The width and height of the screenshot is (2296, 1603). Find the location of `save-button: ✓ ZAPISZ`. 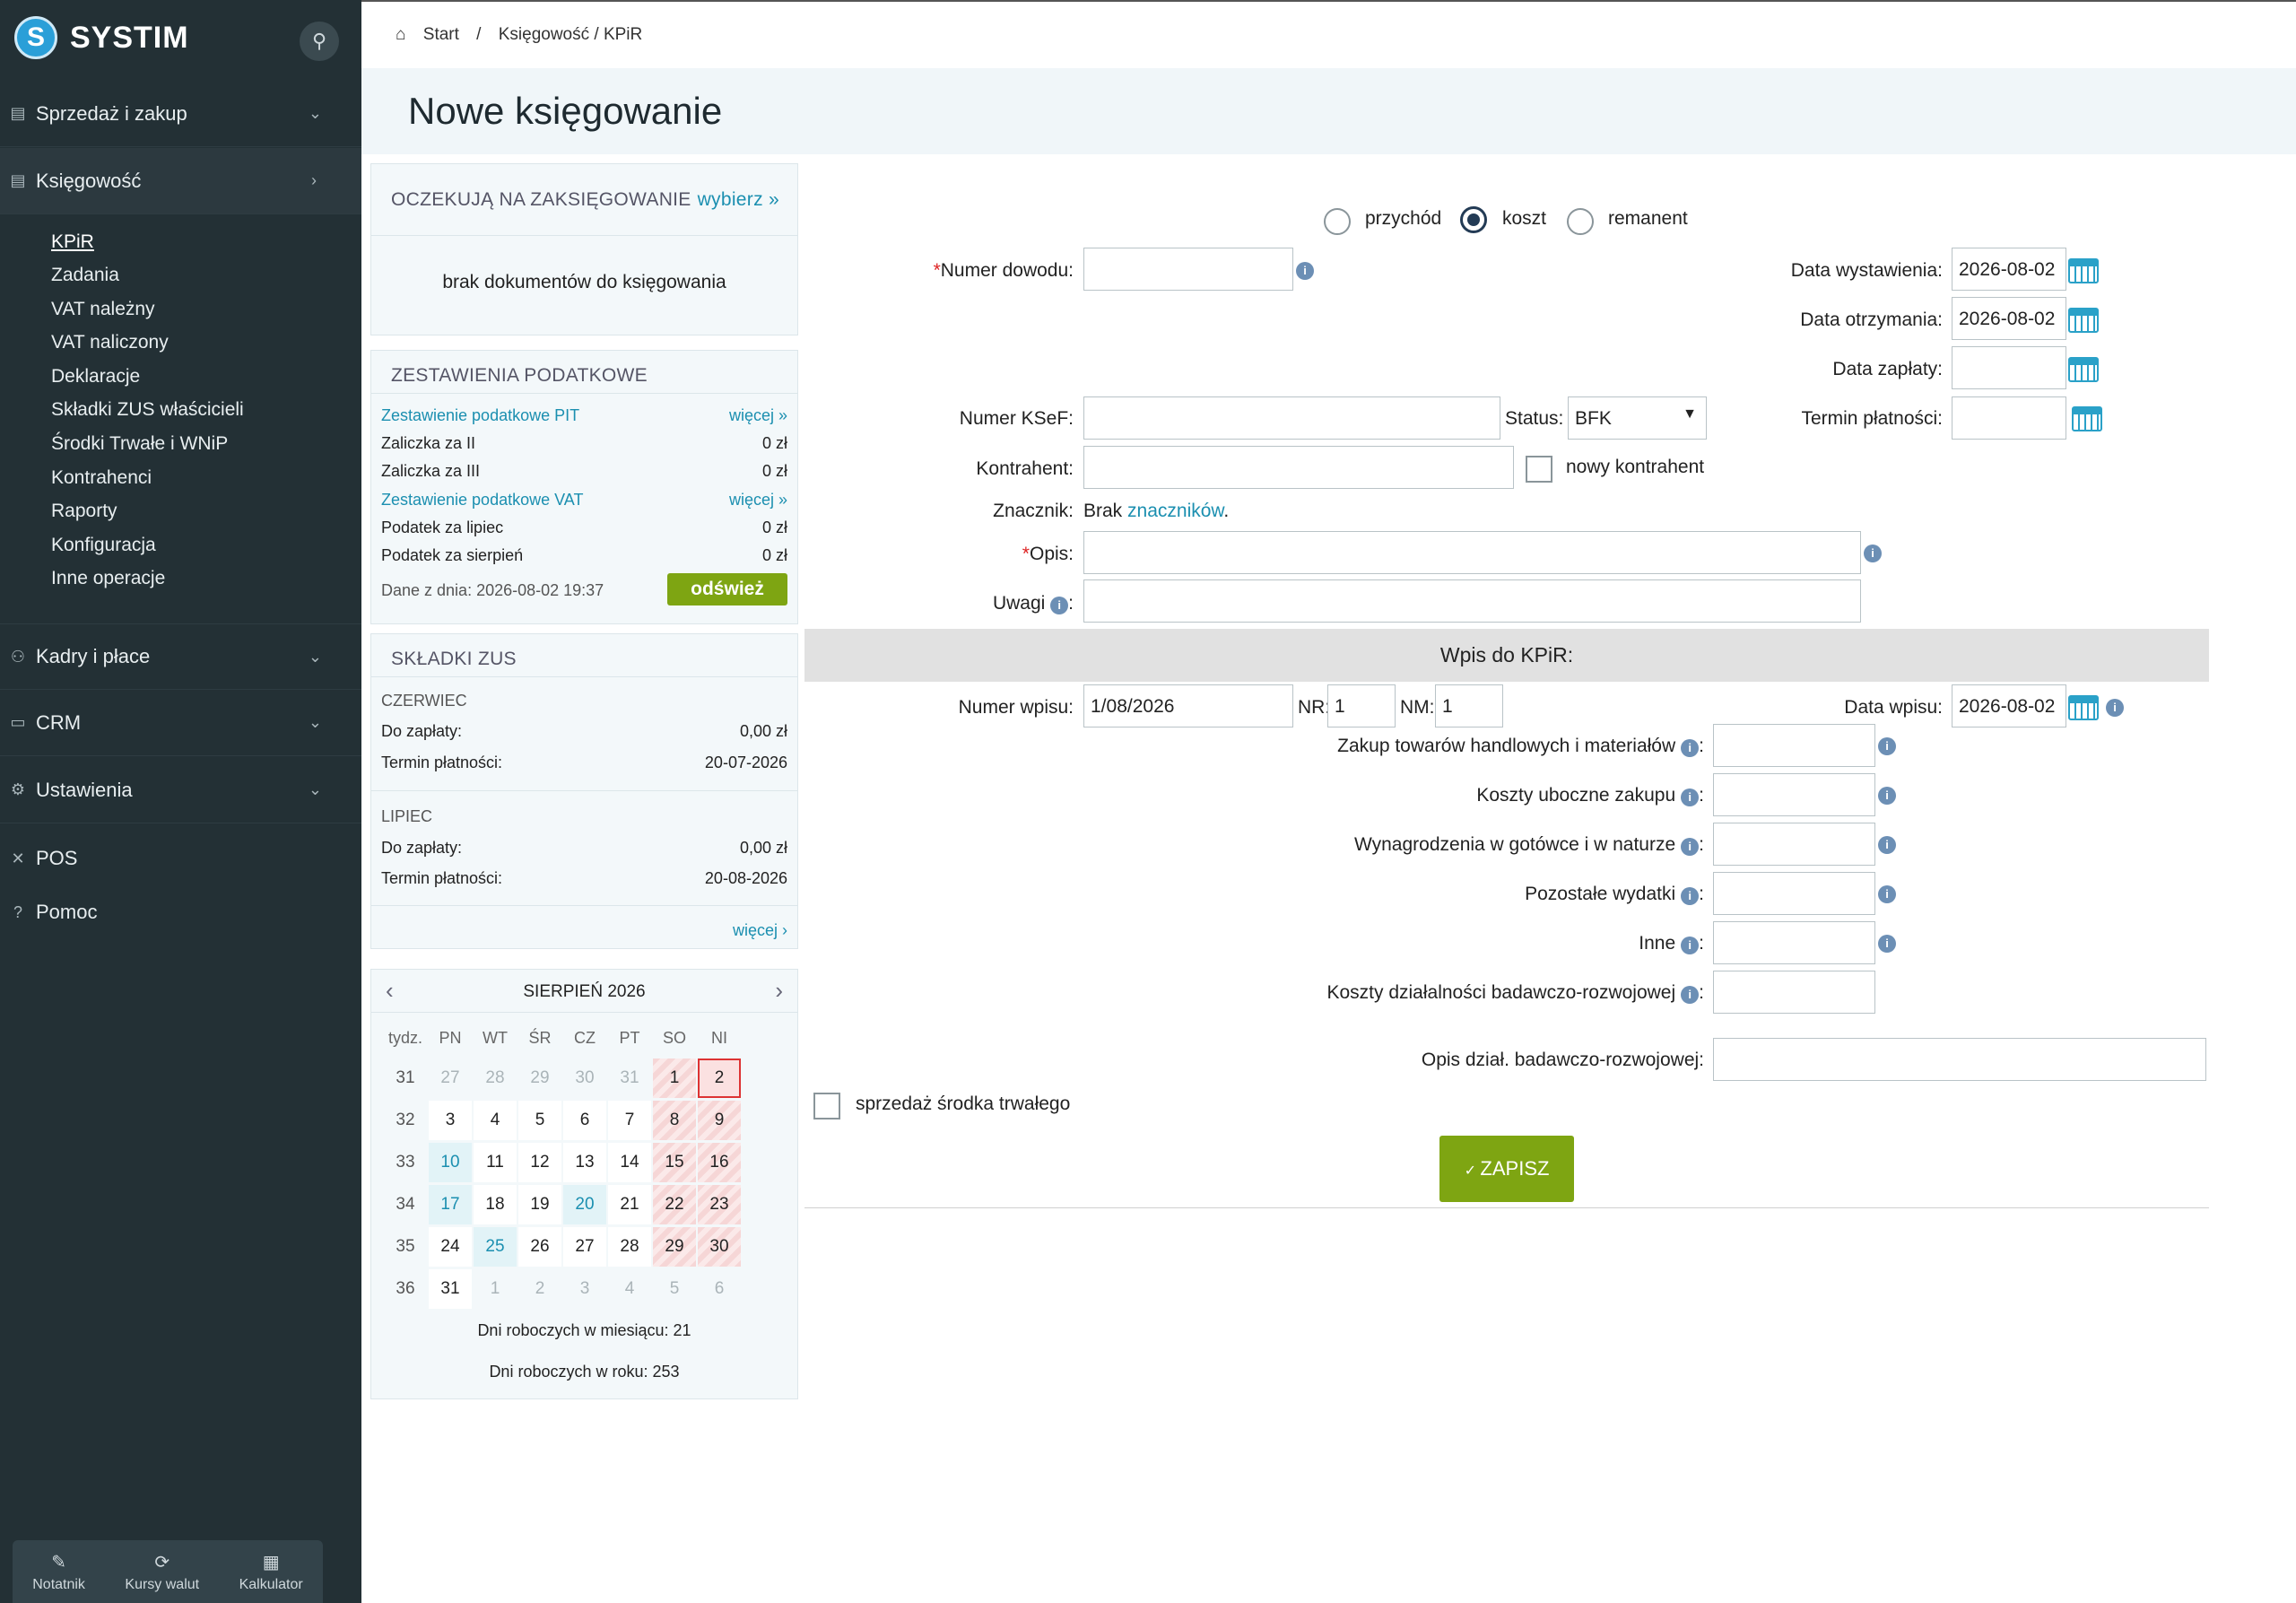

save-button: ✓ ZAPISZ is located at coordinates (1506, 1169).